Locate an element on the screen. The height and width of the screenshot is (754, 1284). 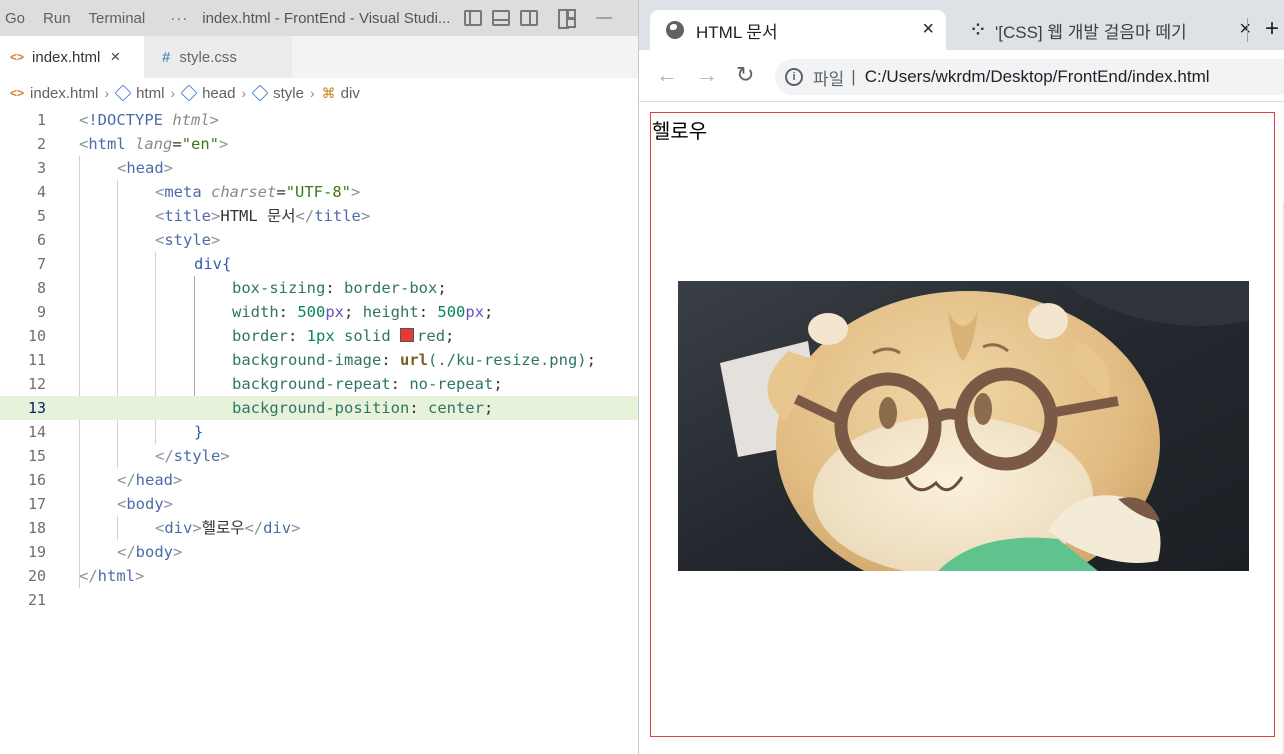
code-line: 17 <body> is located at coordinates (319, 504).